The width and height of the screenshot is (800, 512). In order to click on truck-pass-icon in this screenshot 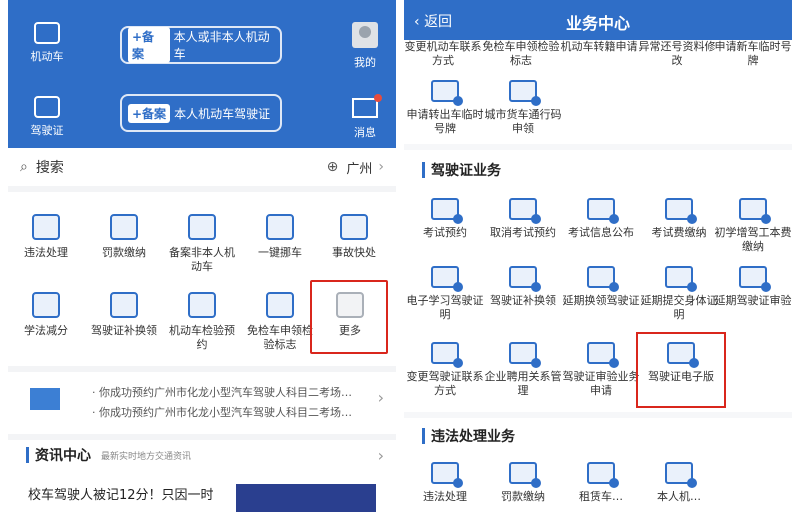, I will do `click(525, 93)`.